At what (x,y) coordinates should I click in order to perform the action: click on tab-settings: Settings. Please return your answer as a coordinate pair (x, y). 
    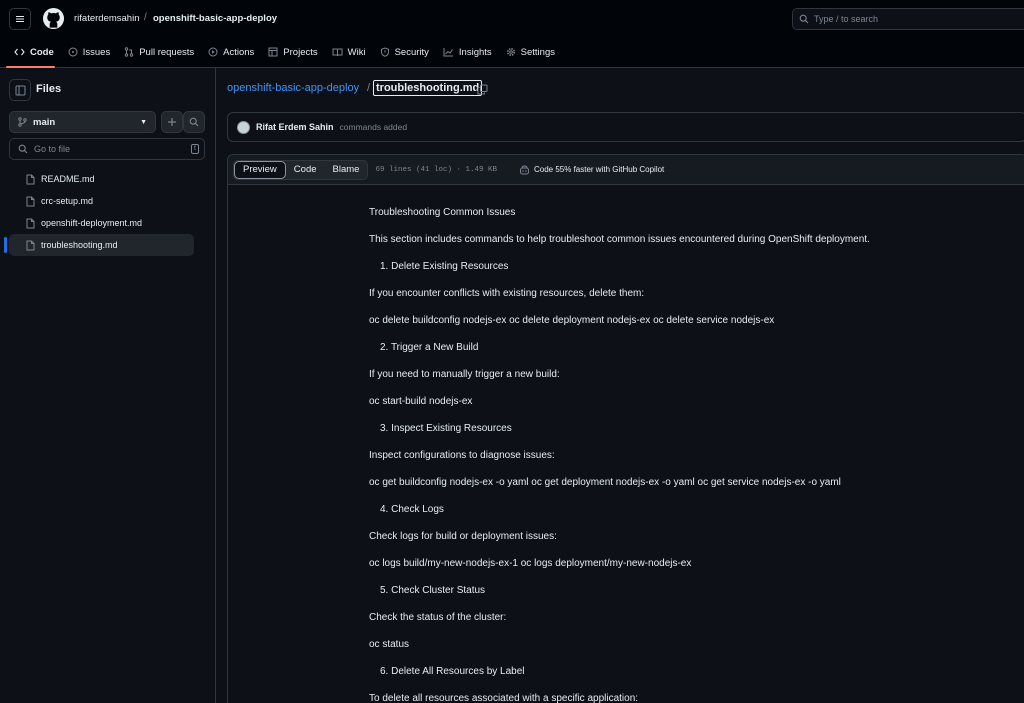
    Looking at the image, I should click on (530, 52).